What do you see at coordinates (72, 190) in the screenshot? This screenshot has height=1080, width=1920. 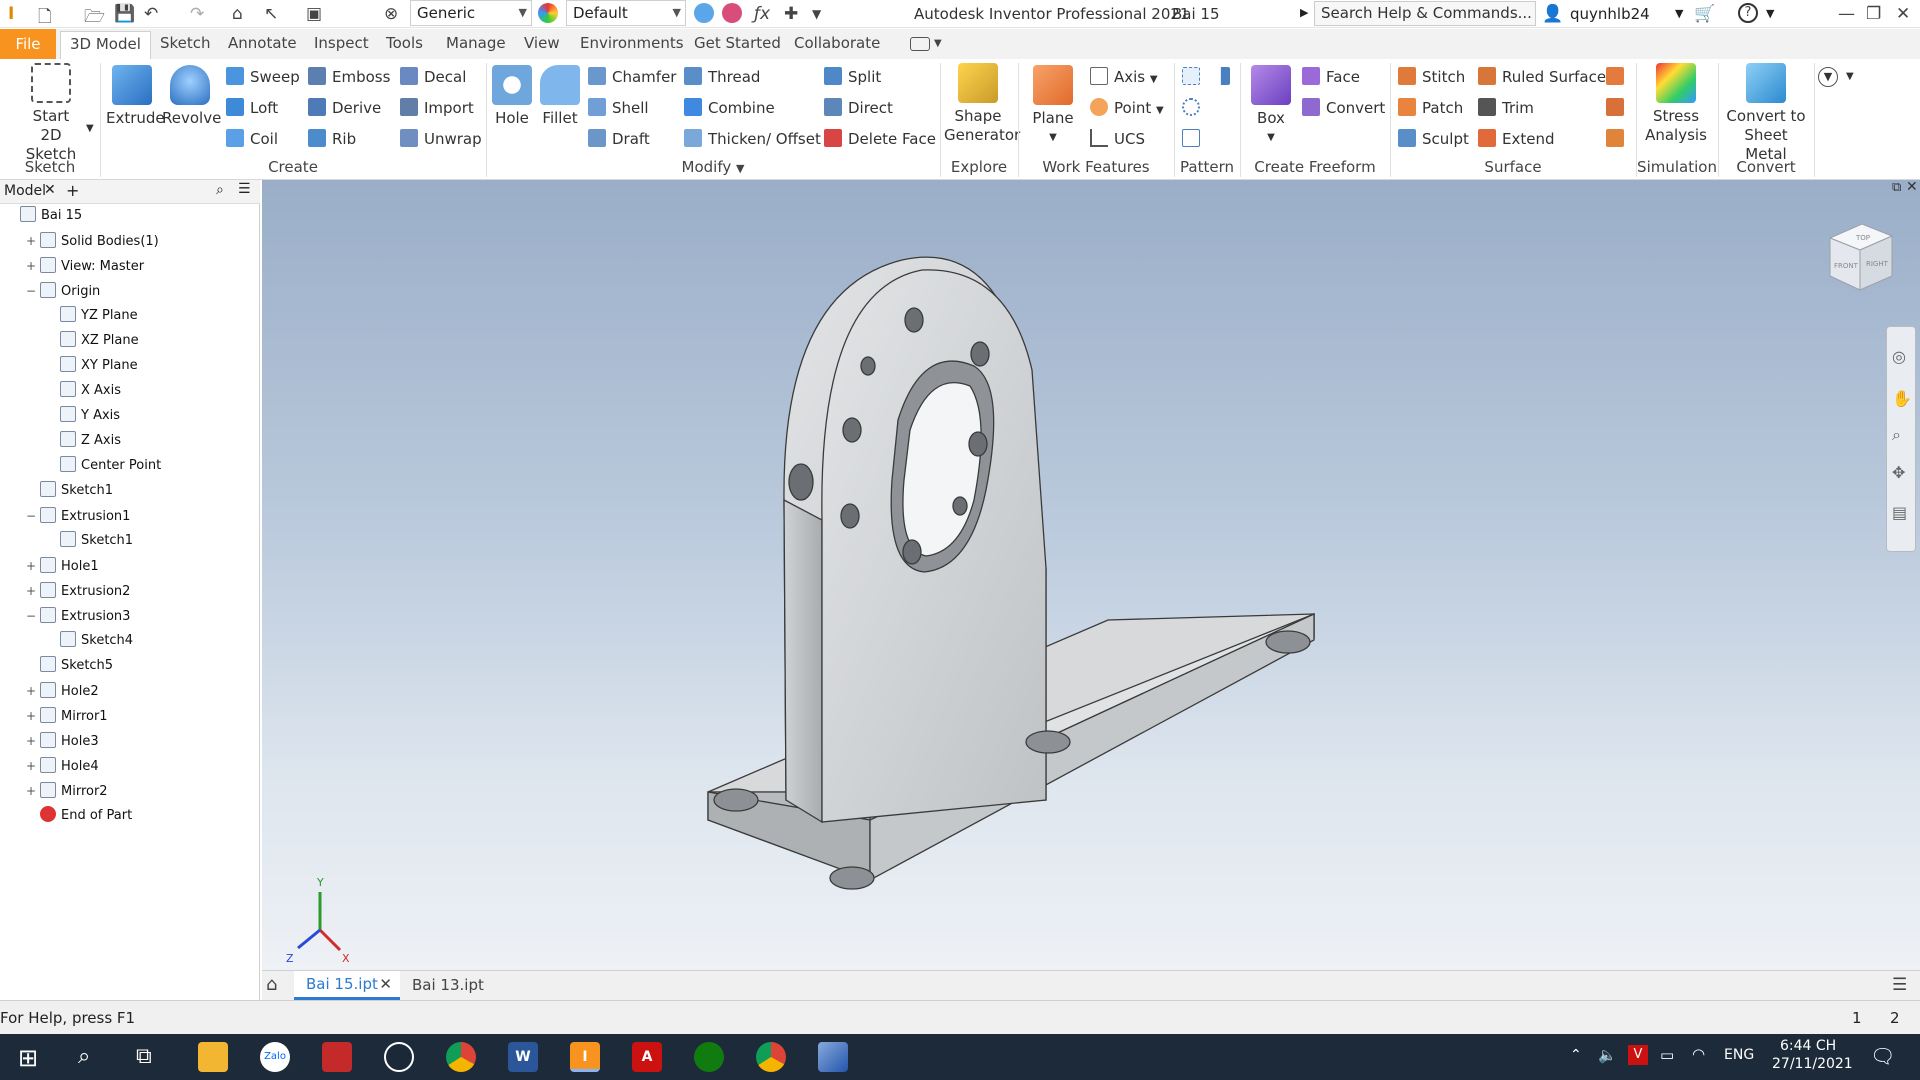 I see `add-icon: +` at bounding box center [72, 190].